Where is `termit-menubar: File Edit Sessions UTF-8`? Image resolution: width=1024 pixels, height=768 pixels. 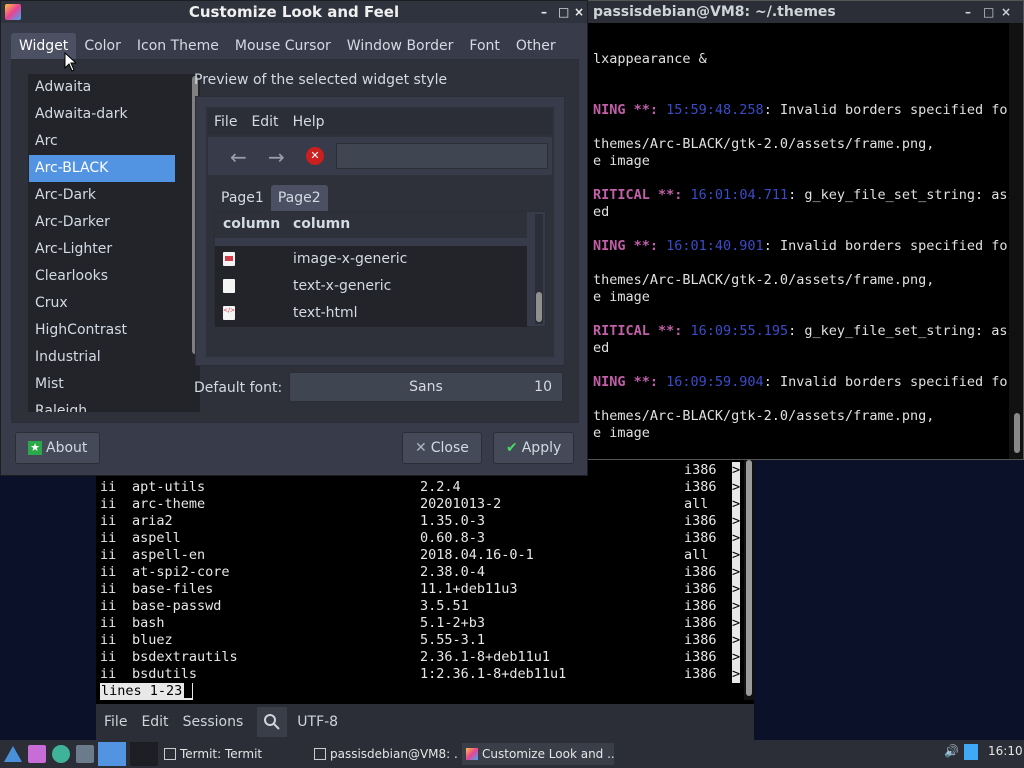 termit-menubar: File Edit Sessions UTF-8 is located at coordinates (425, 722).